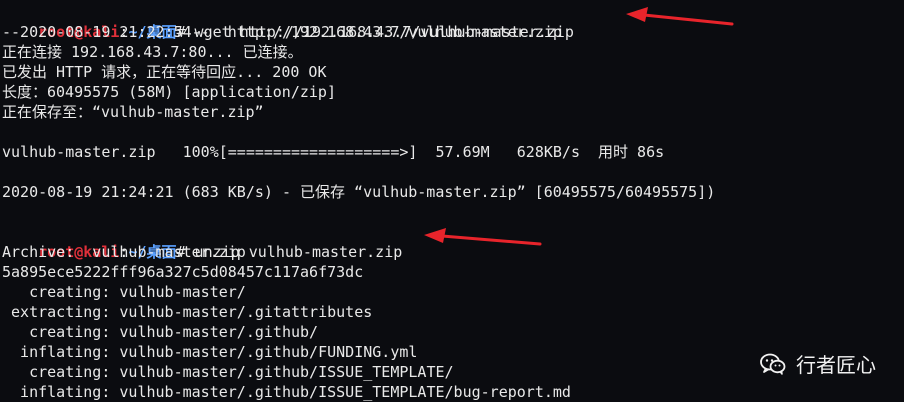 This screenshot has width=904, height=402. What do you see at coordinates (164, 72) in the screenshot?
I see `output-line: 已发出 HTTP 请求，正在等待回应... 200 OK` at bounding box center [164, 72].